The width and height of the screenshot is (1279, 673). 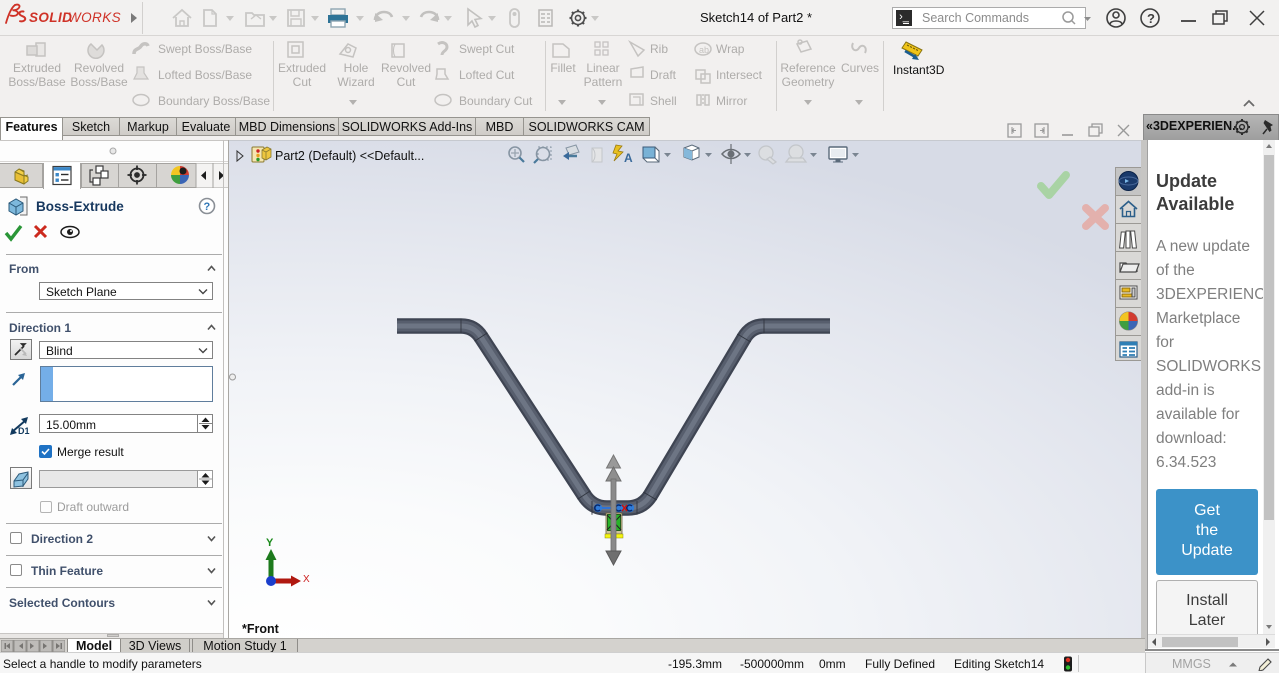 I want to click on svg-text: SOLID, so click(x=50, y=17).